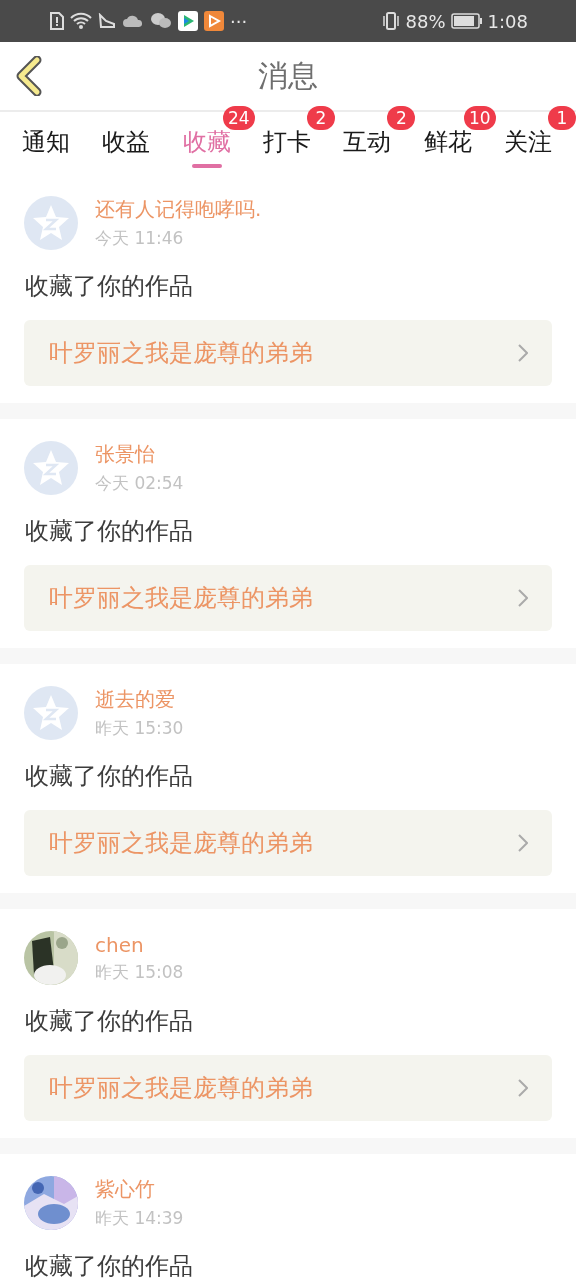 The height and width of the screenshot is (1280, 576). What do you see at coordinates (139, 944) in the screenshot?
I see `user-name: chen` at bounding box center [139, 944].